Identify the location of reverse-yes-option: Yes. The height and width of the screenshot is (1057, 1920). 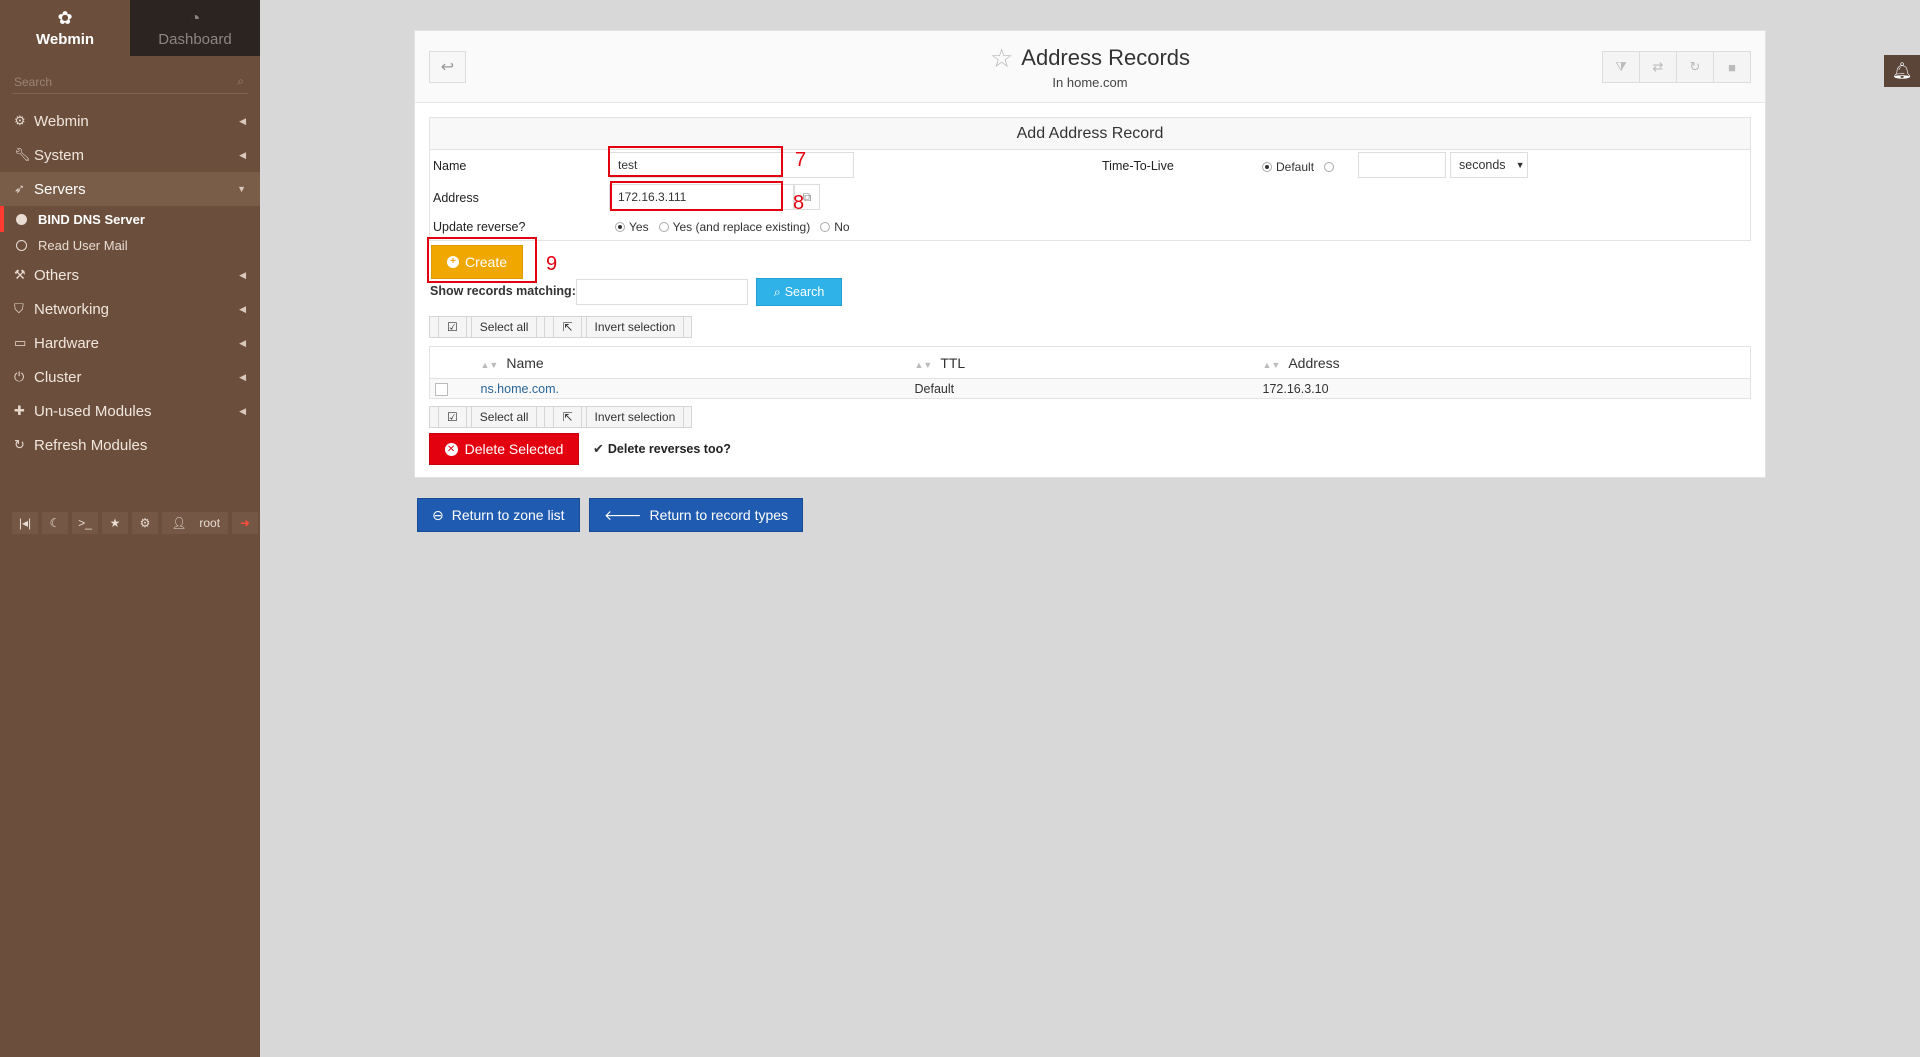
(632, 227).